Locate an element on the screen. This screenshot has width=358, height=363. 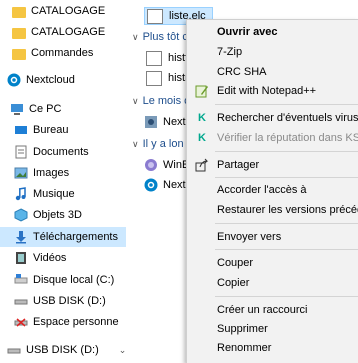
sidebar-item-usb-disk-root: USB DISK (D:) ⌄ is located at coordinates (66, 350).